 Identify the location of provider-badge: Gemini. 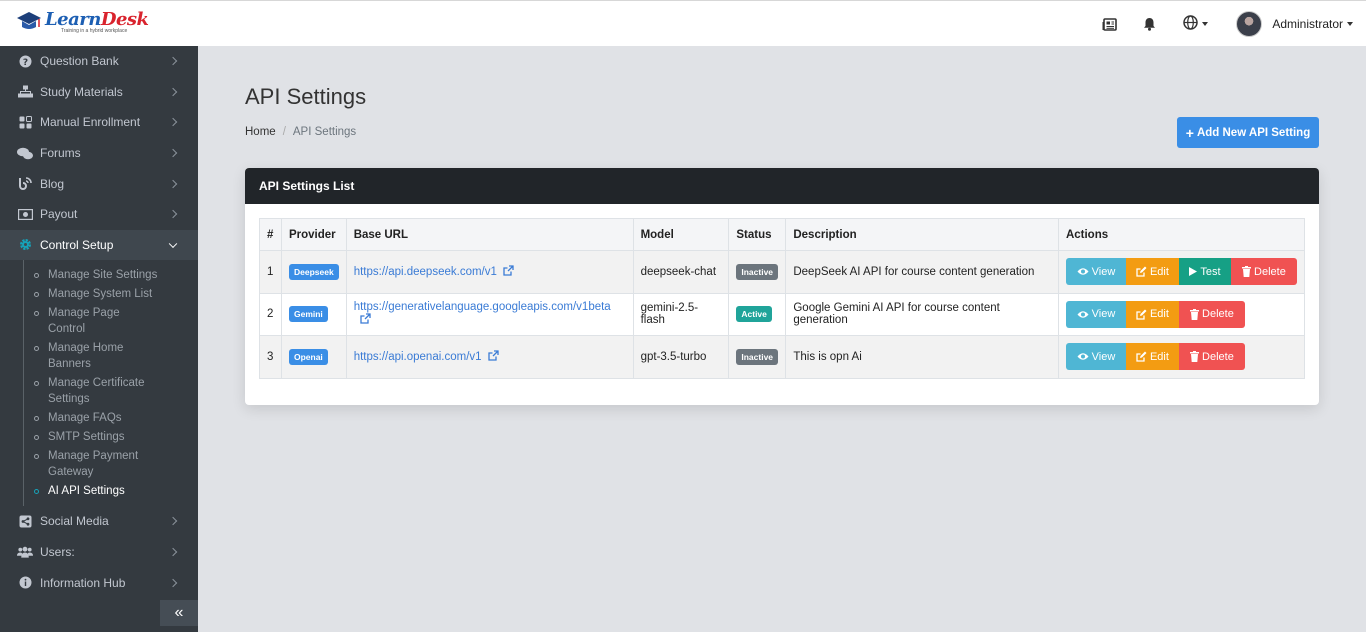
(308, 314).